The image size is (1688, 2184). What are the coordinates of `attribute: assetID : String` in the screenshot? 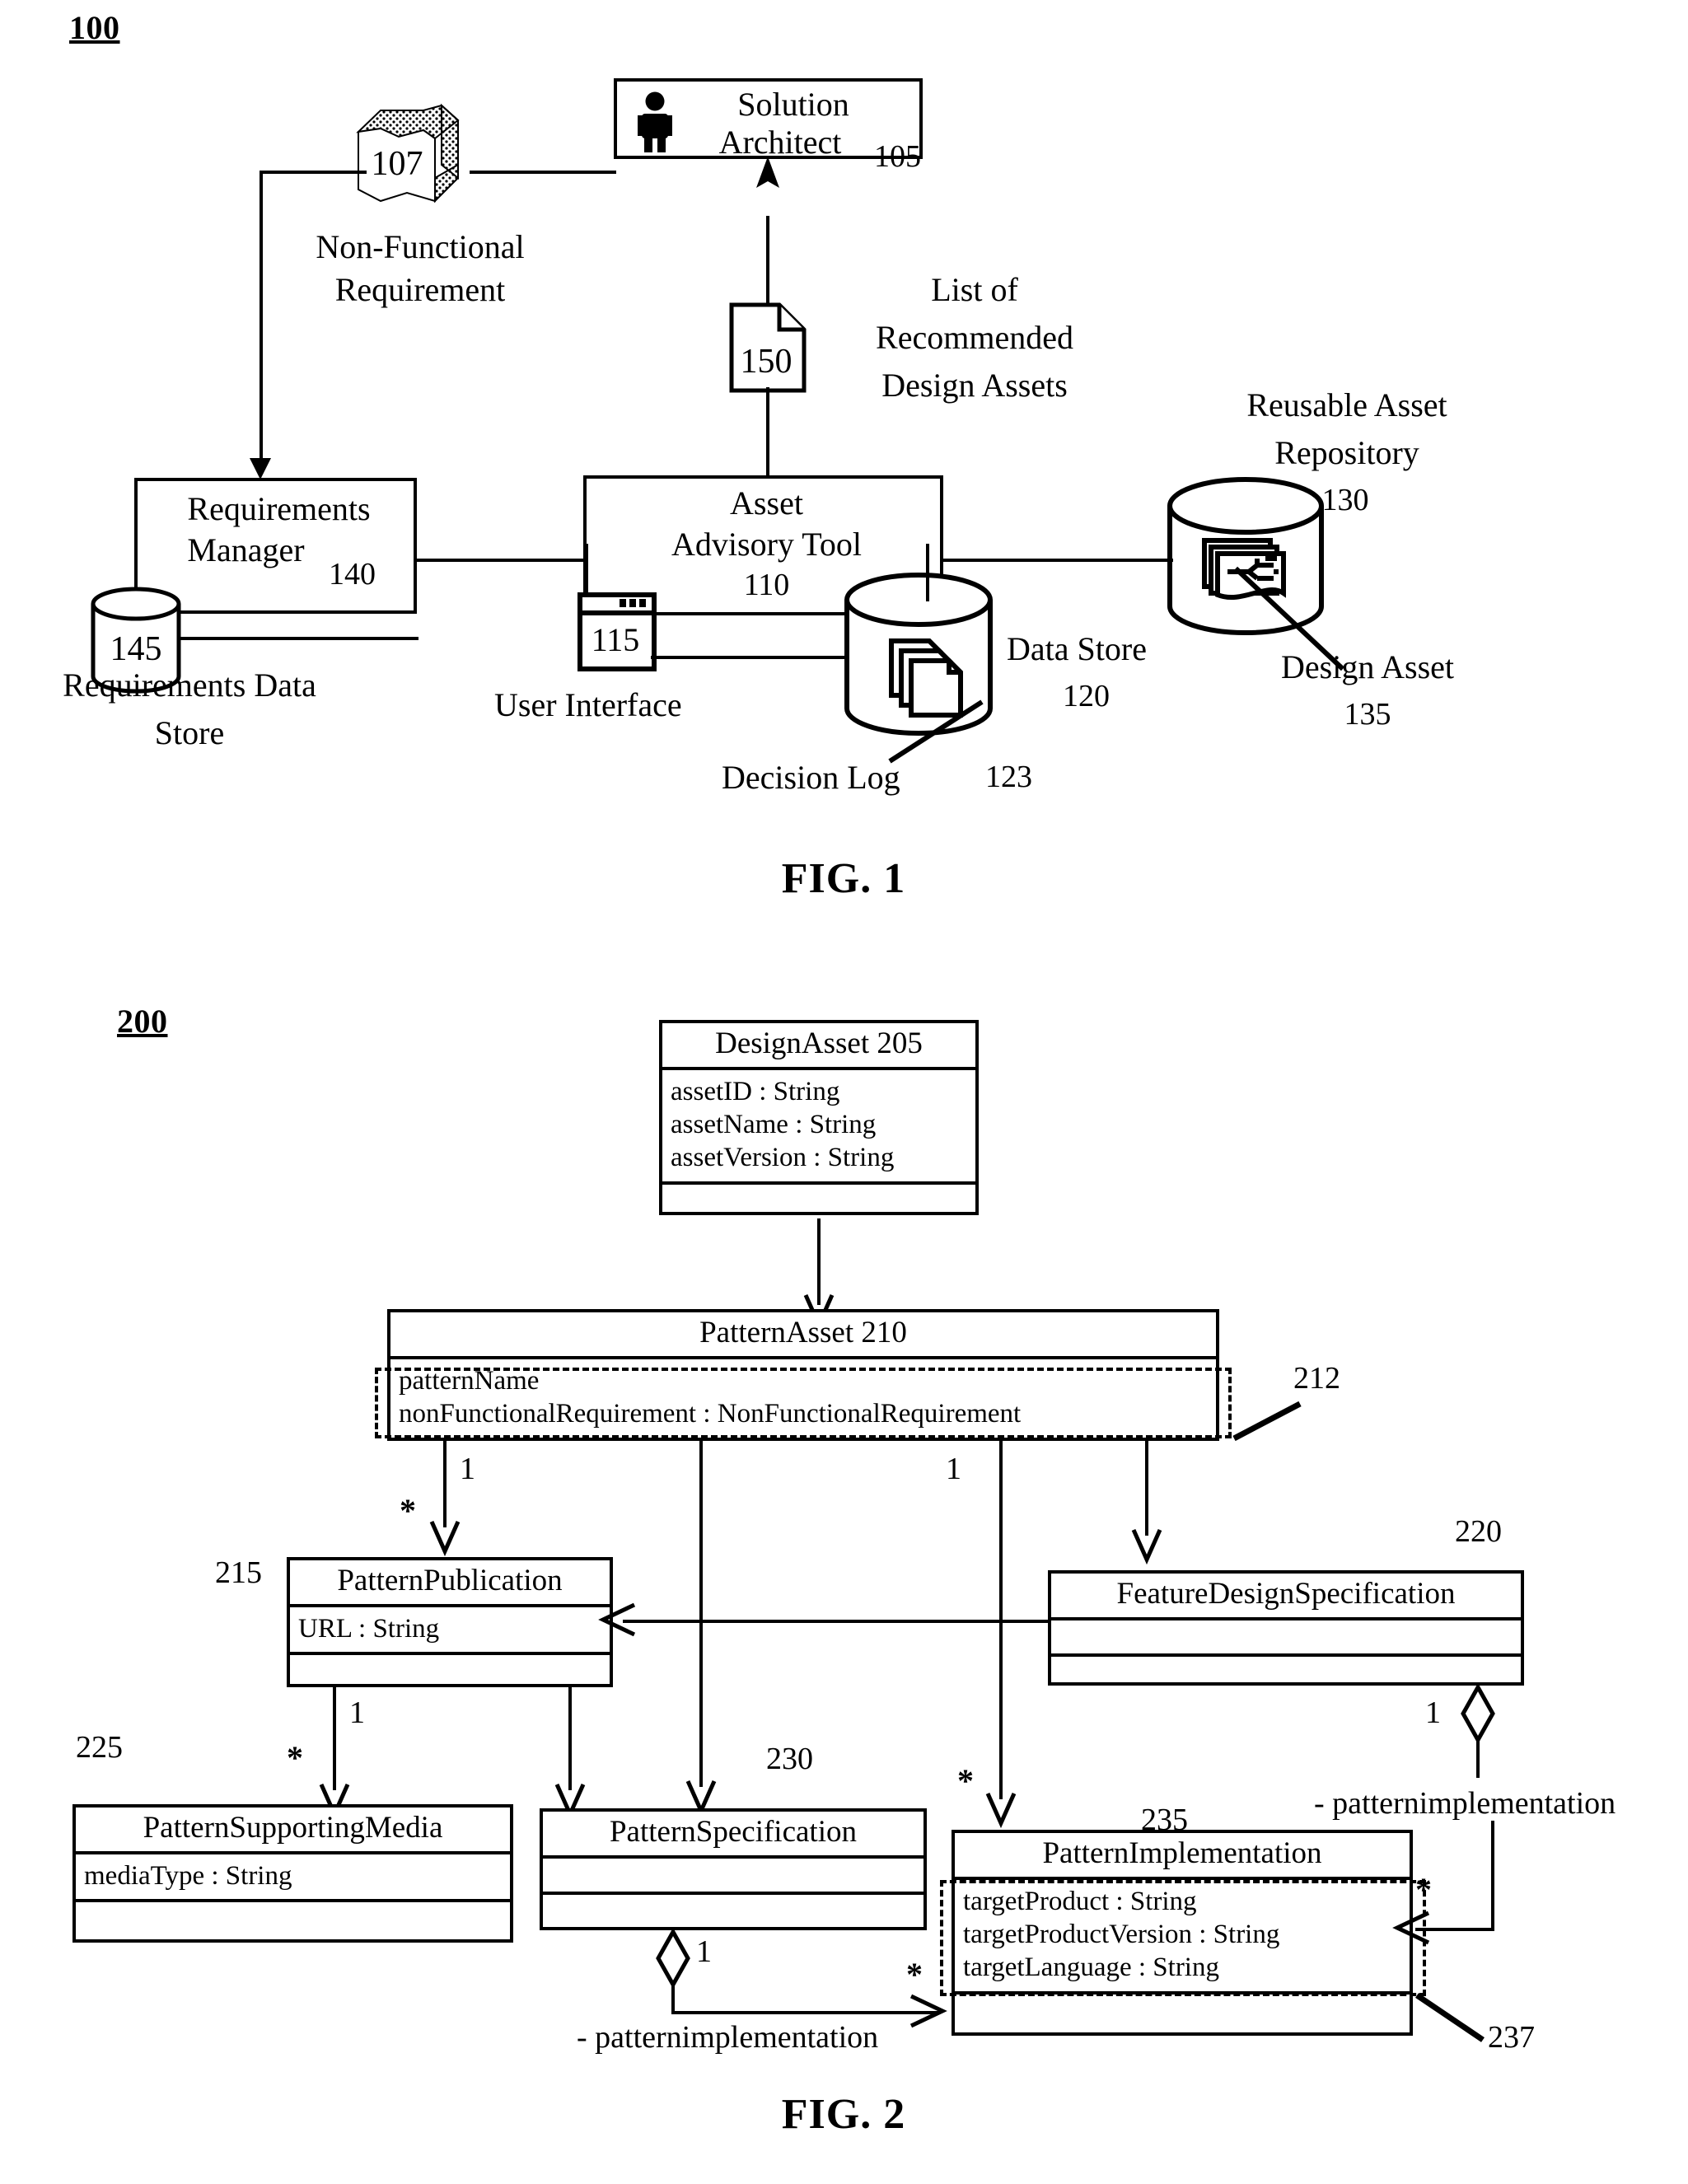 It's located at (755, 1091).